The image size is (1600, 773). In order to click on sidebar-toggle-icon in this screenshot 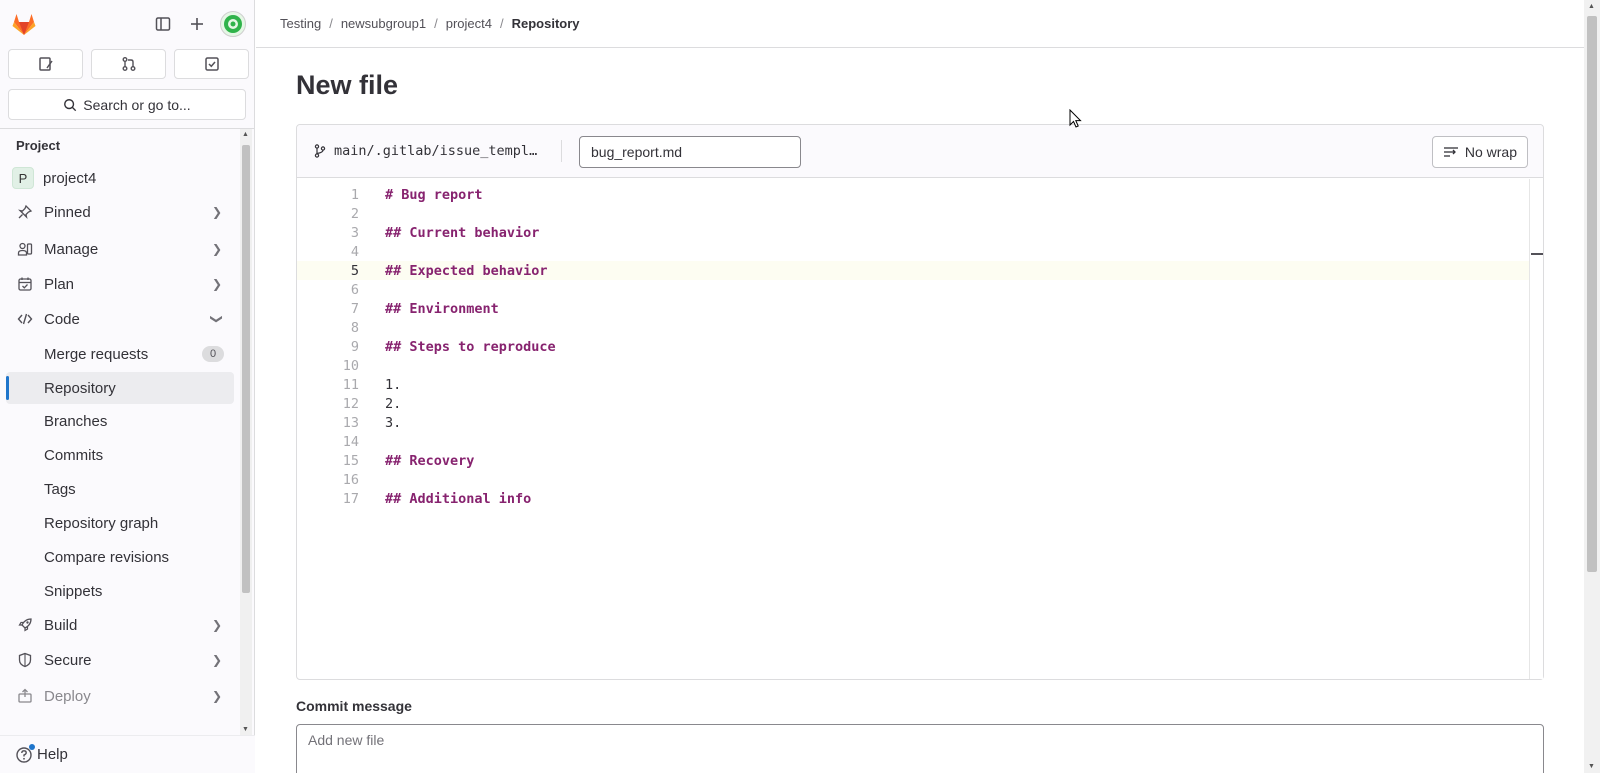, I will do `click(163, 24)`.